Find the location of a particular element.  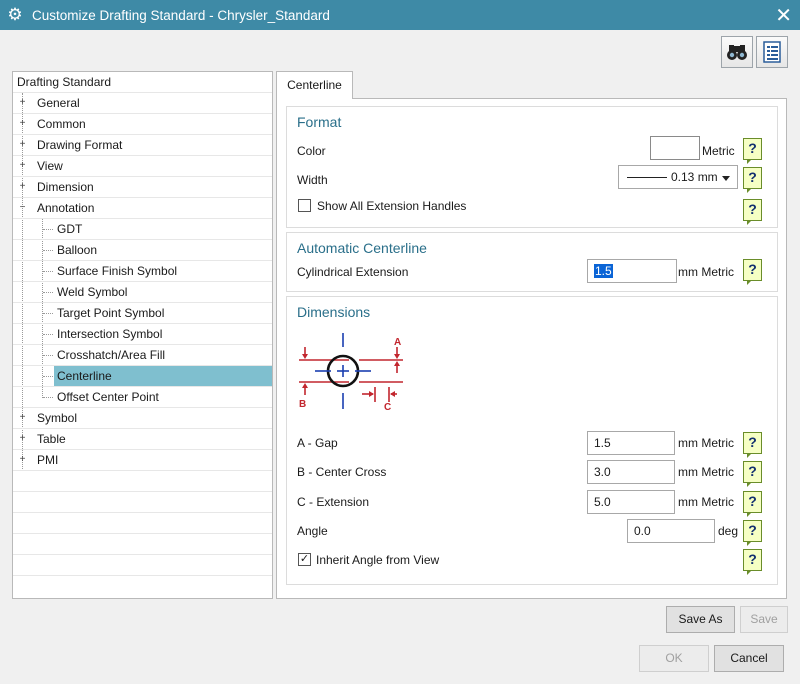

tree-item-label: Weld Symbol is located at coordinates (92, 292).